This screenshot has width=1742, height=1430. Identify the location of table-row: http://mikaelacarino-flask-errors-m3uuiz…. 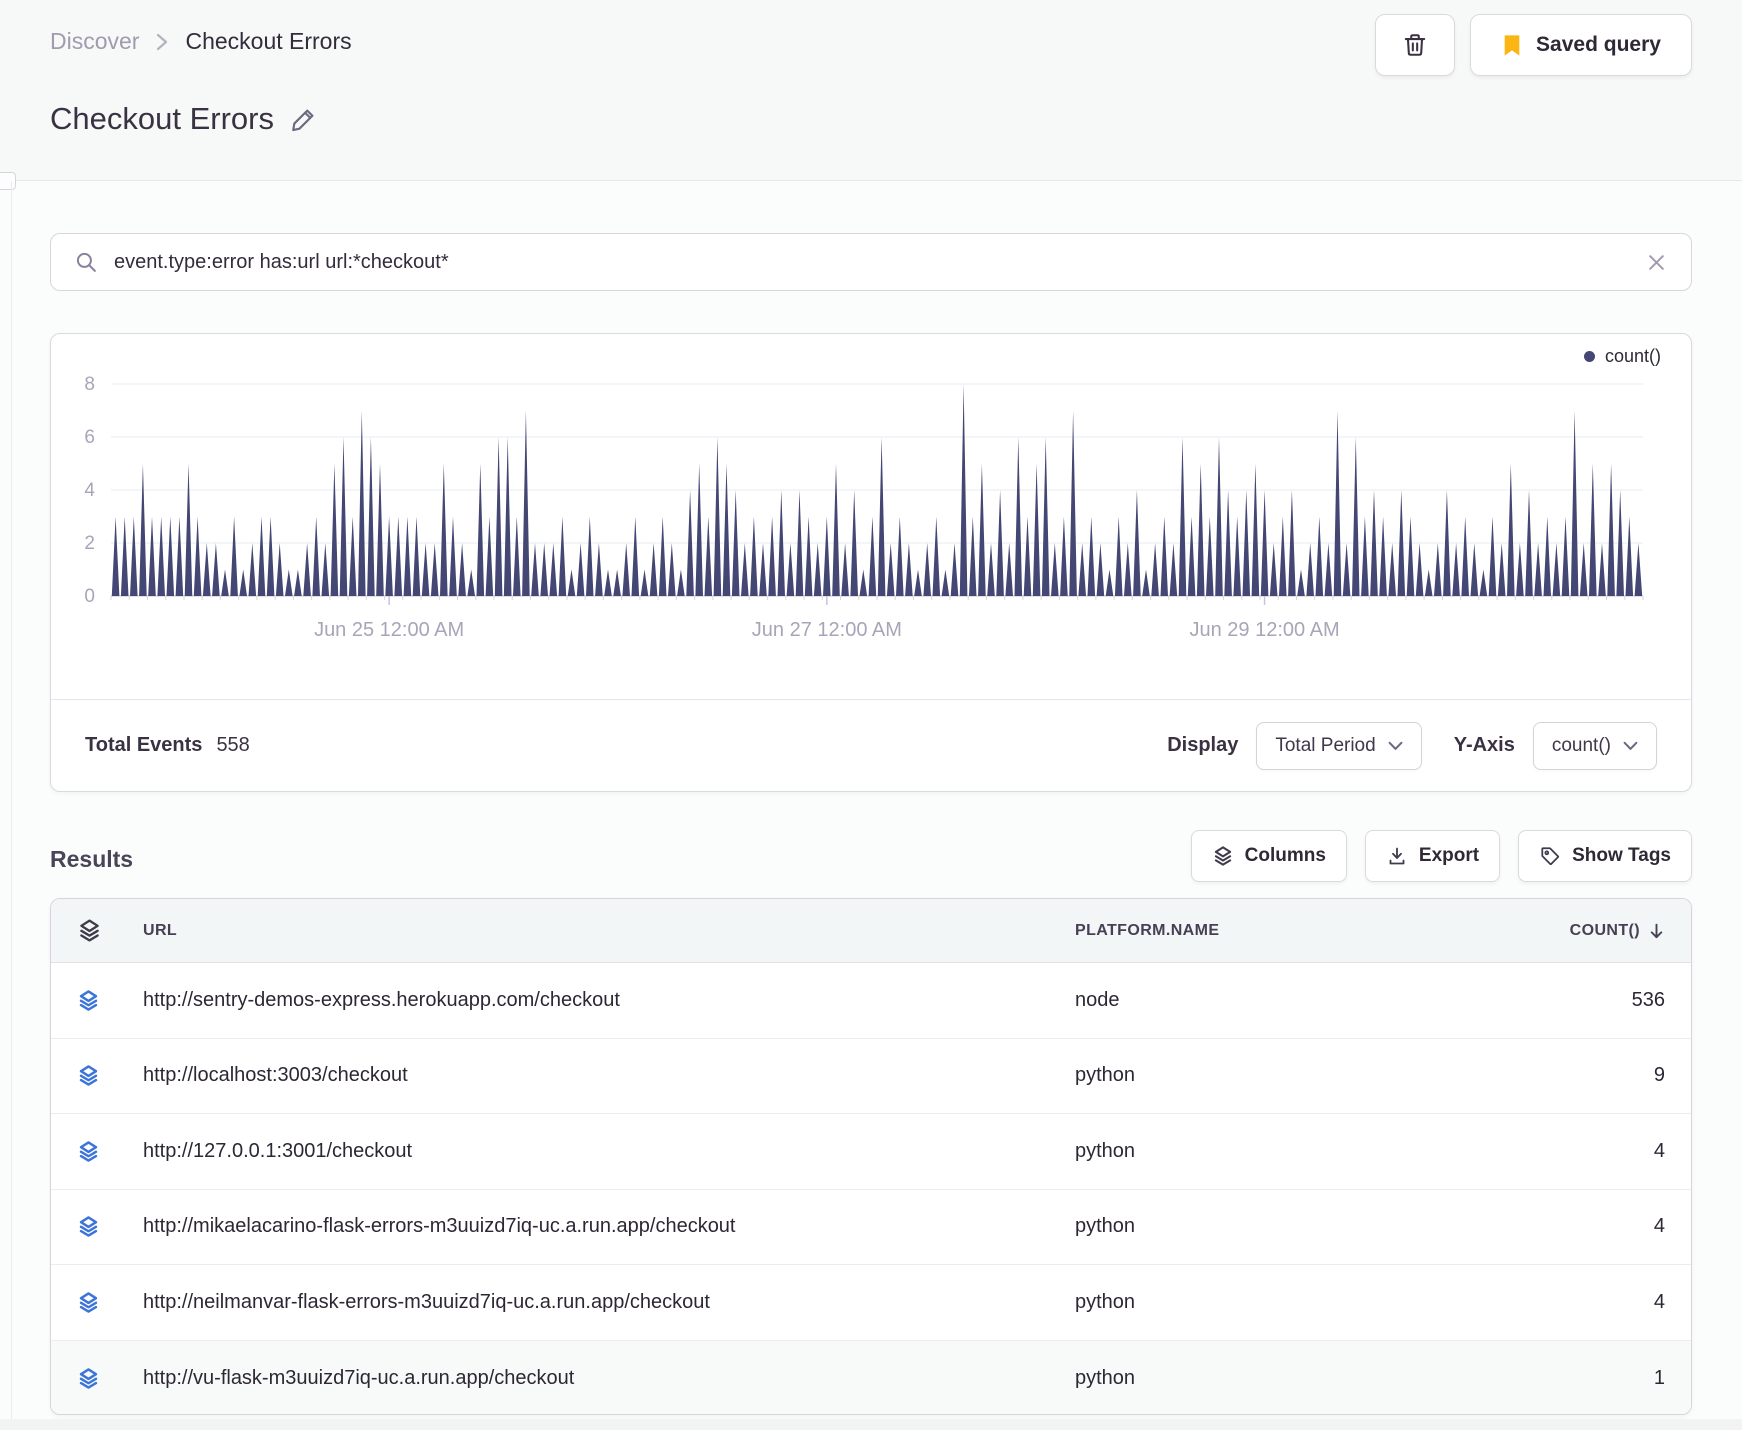
(871, 1227).